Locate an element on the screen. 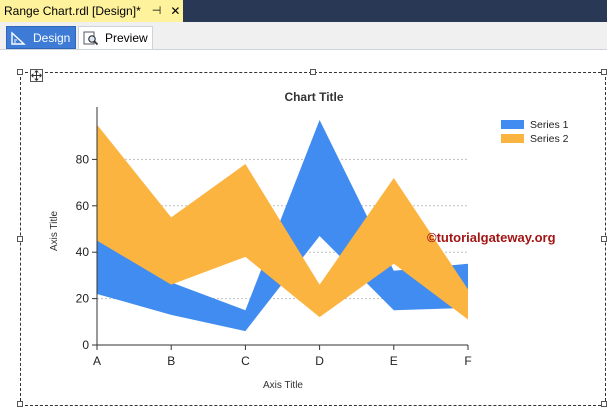 The width and height of the screenshot is (607, 408). resize-handle-top-right is located at coordinates (604, 72).